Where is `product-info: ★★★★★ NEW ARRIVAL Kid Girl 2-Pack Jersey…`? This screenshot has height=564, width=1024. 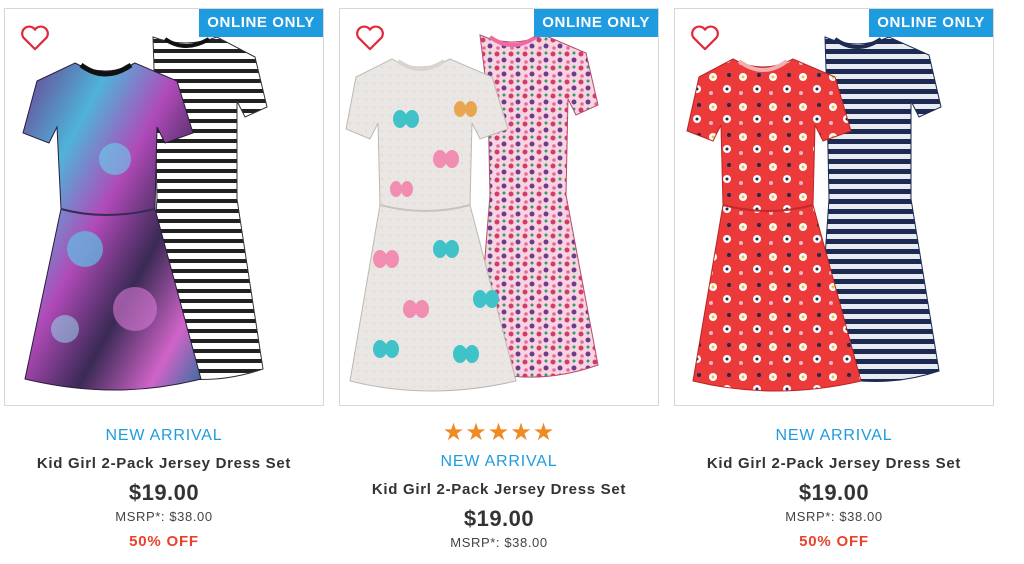
product-info: ★★★★★ NEW ARRIVAL Kid Girl 2-Pack Jersey… is located at coordinates (499, 486).